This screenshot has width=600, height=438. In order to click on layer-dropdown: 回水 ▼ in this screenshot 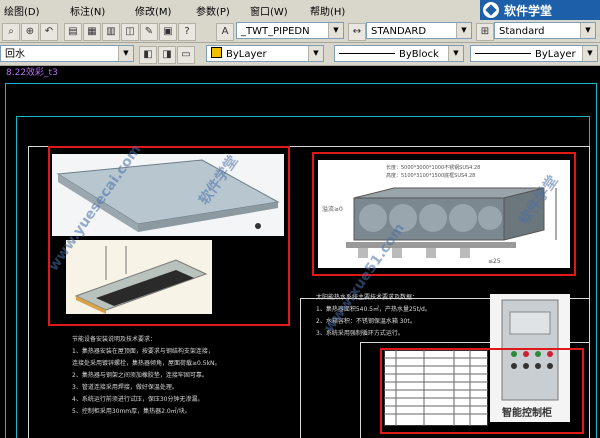, I will do `click(67, 53)`.